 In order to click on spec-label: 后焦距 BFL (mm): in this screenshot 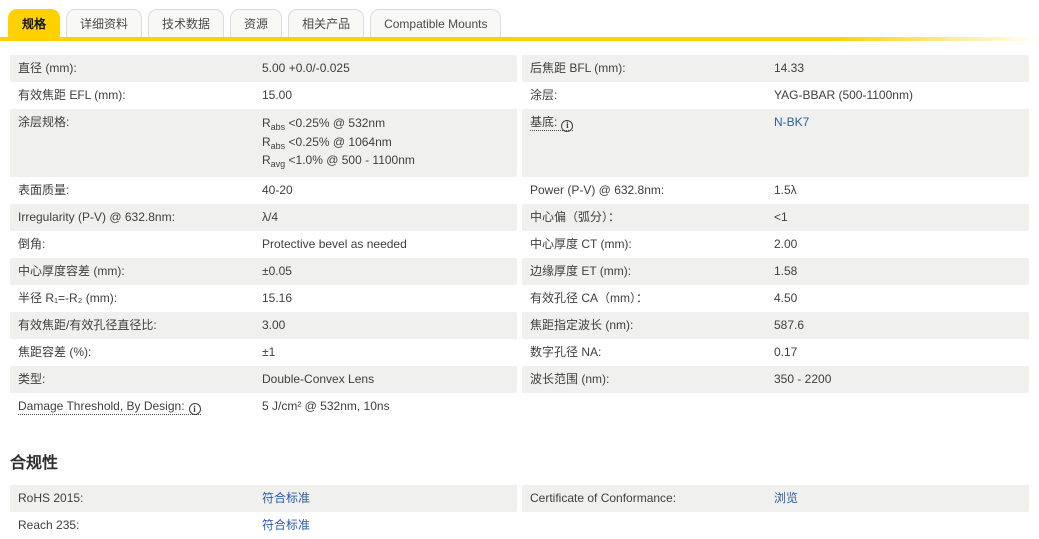, I will do `click(652, 68)`.